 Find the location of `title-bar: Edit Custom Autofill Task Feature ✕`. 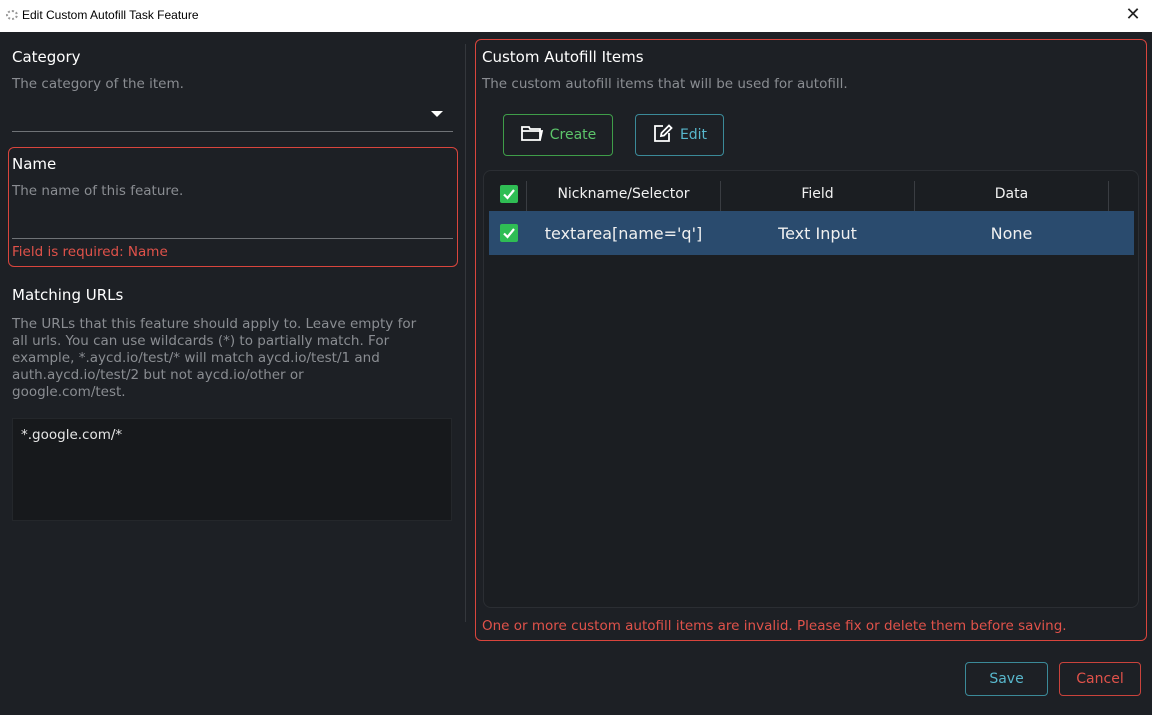

title-bar: Edit Custom Autofill Task Feature ✕ is located at coordinates (576, 16).